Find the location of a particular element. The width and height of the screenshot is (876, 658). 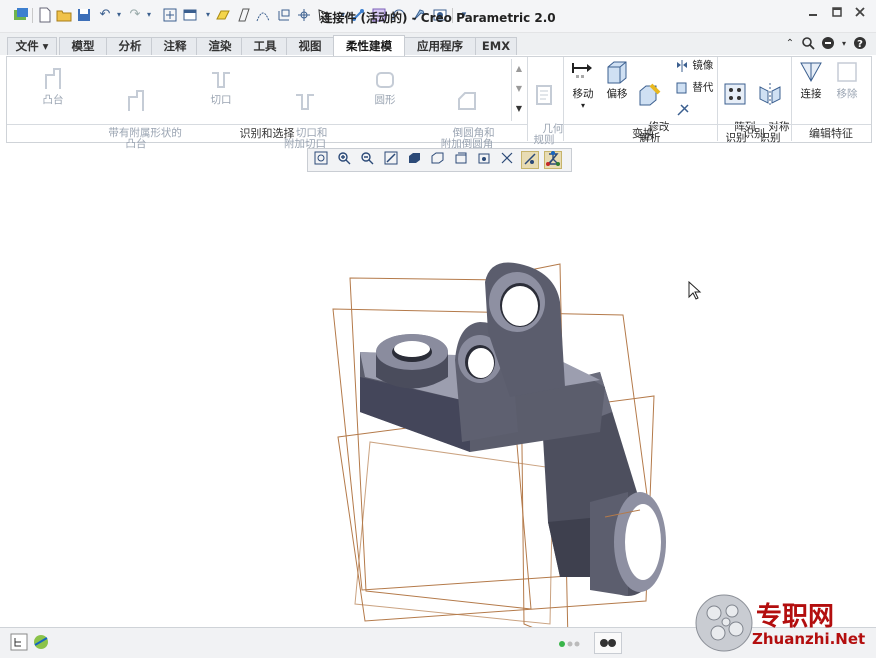

replace-icon is located at coordinates (682, 88).